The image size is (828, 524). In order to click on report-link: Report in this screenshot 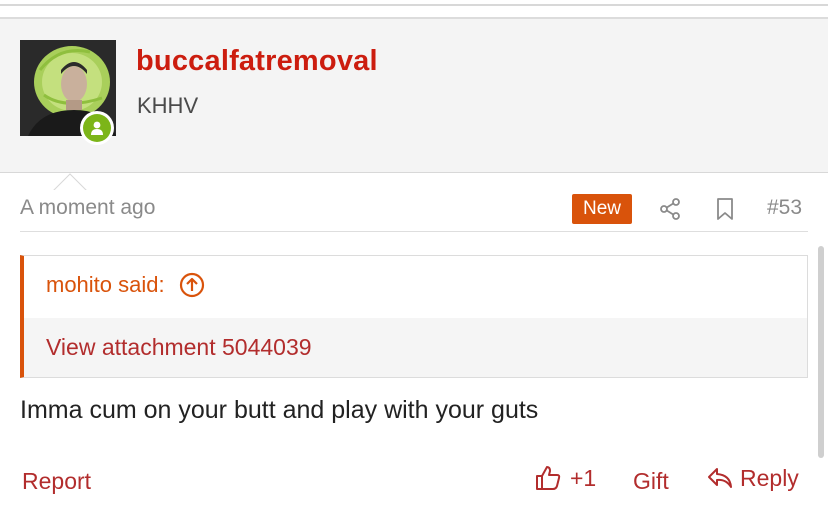, I will do `click(56, 481)`.